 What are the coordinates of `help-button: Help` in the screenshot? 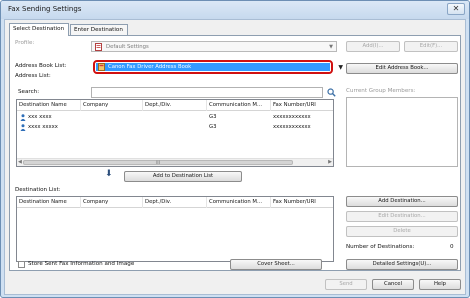 It's located at (440, 284).